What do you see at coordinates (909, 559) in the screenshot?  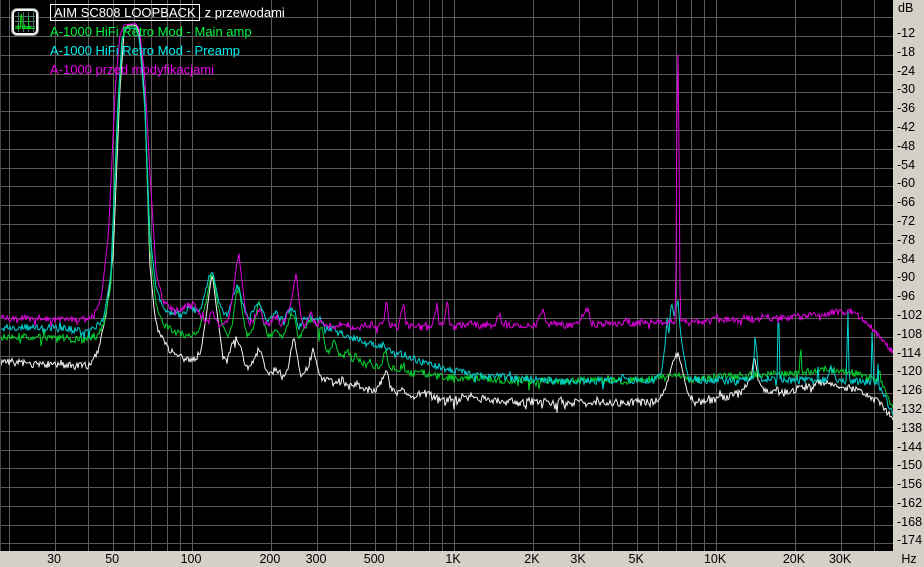 I see `x-axis-unit-label: Hz` at bounding box center [909, 559].